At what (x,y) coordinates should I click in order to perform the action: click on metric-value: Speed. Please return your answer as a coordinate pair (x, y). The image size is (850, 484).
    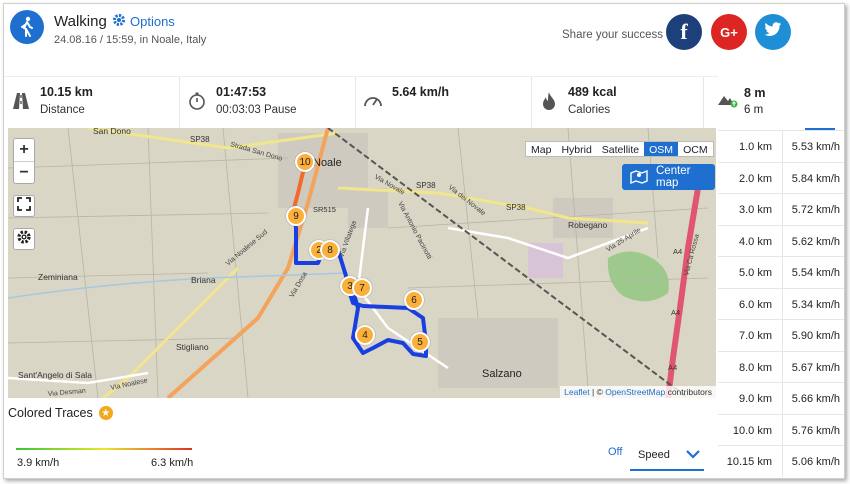
    Looking at the image, I should click on (654, 455).